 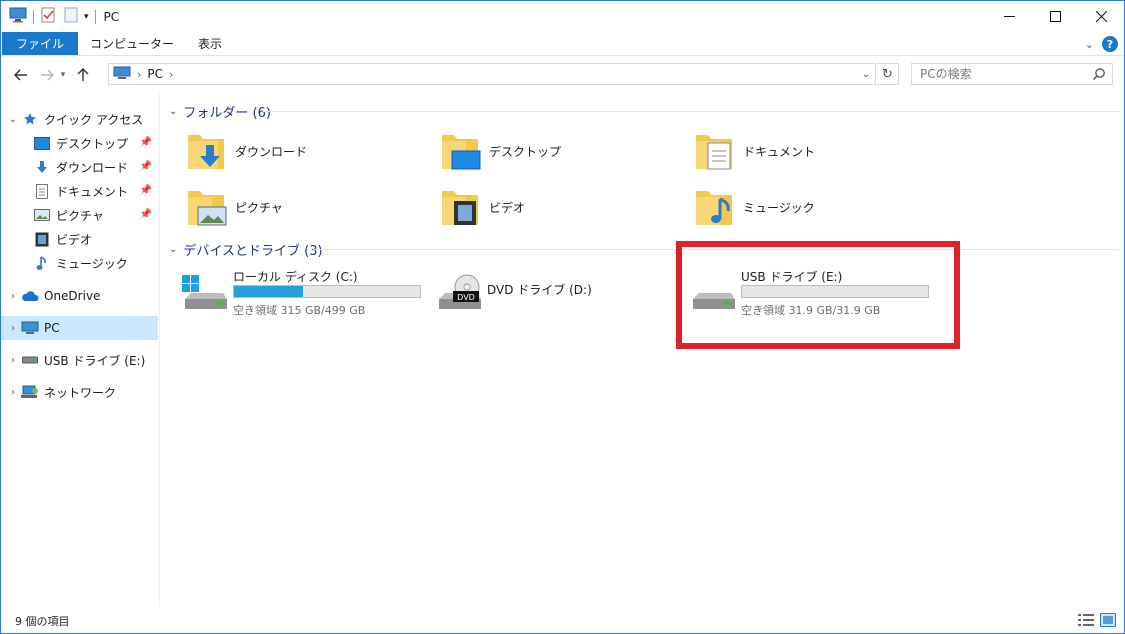 I want to click on breadcrumb-pc: PC, so click(x=155, y=74).